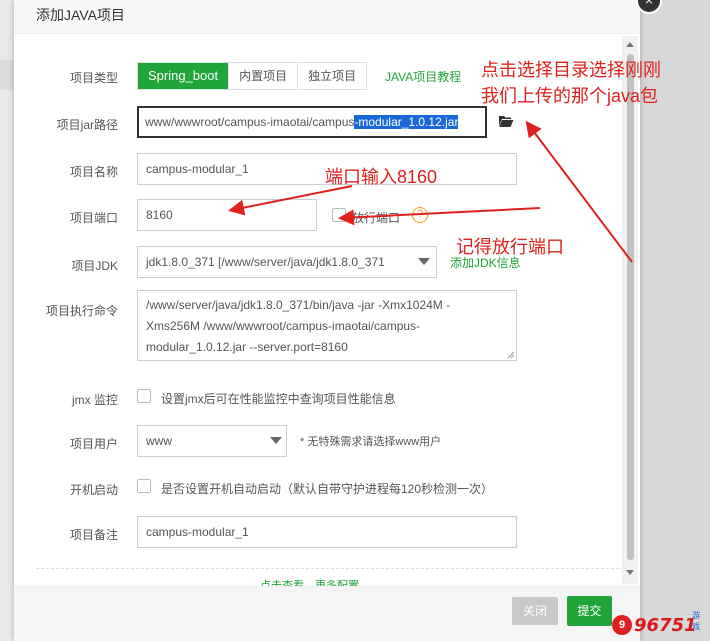  What do you see at coordinates (579, 191) in the screenshot?
I see `arrow-to-folder` at bounding box center [579, 191].